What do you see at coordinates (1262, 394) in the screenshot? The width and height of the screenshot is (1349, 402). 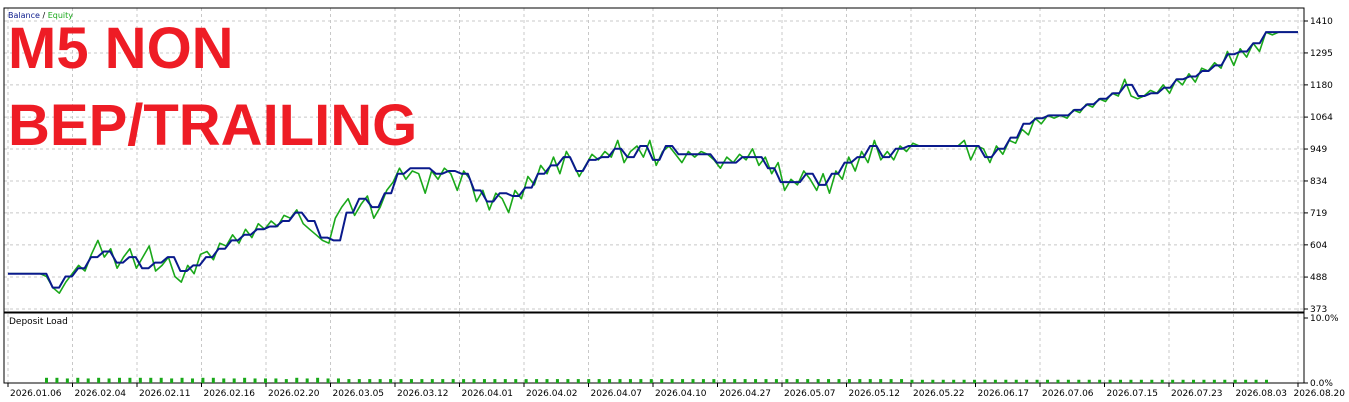 I see `x-tick-label: 2026.08.03` at bounding box center [1262, 394].